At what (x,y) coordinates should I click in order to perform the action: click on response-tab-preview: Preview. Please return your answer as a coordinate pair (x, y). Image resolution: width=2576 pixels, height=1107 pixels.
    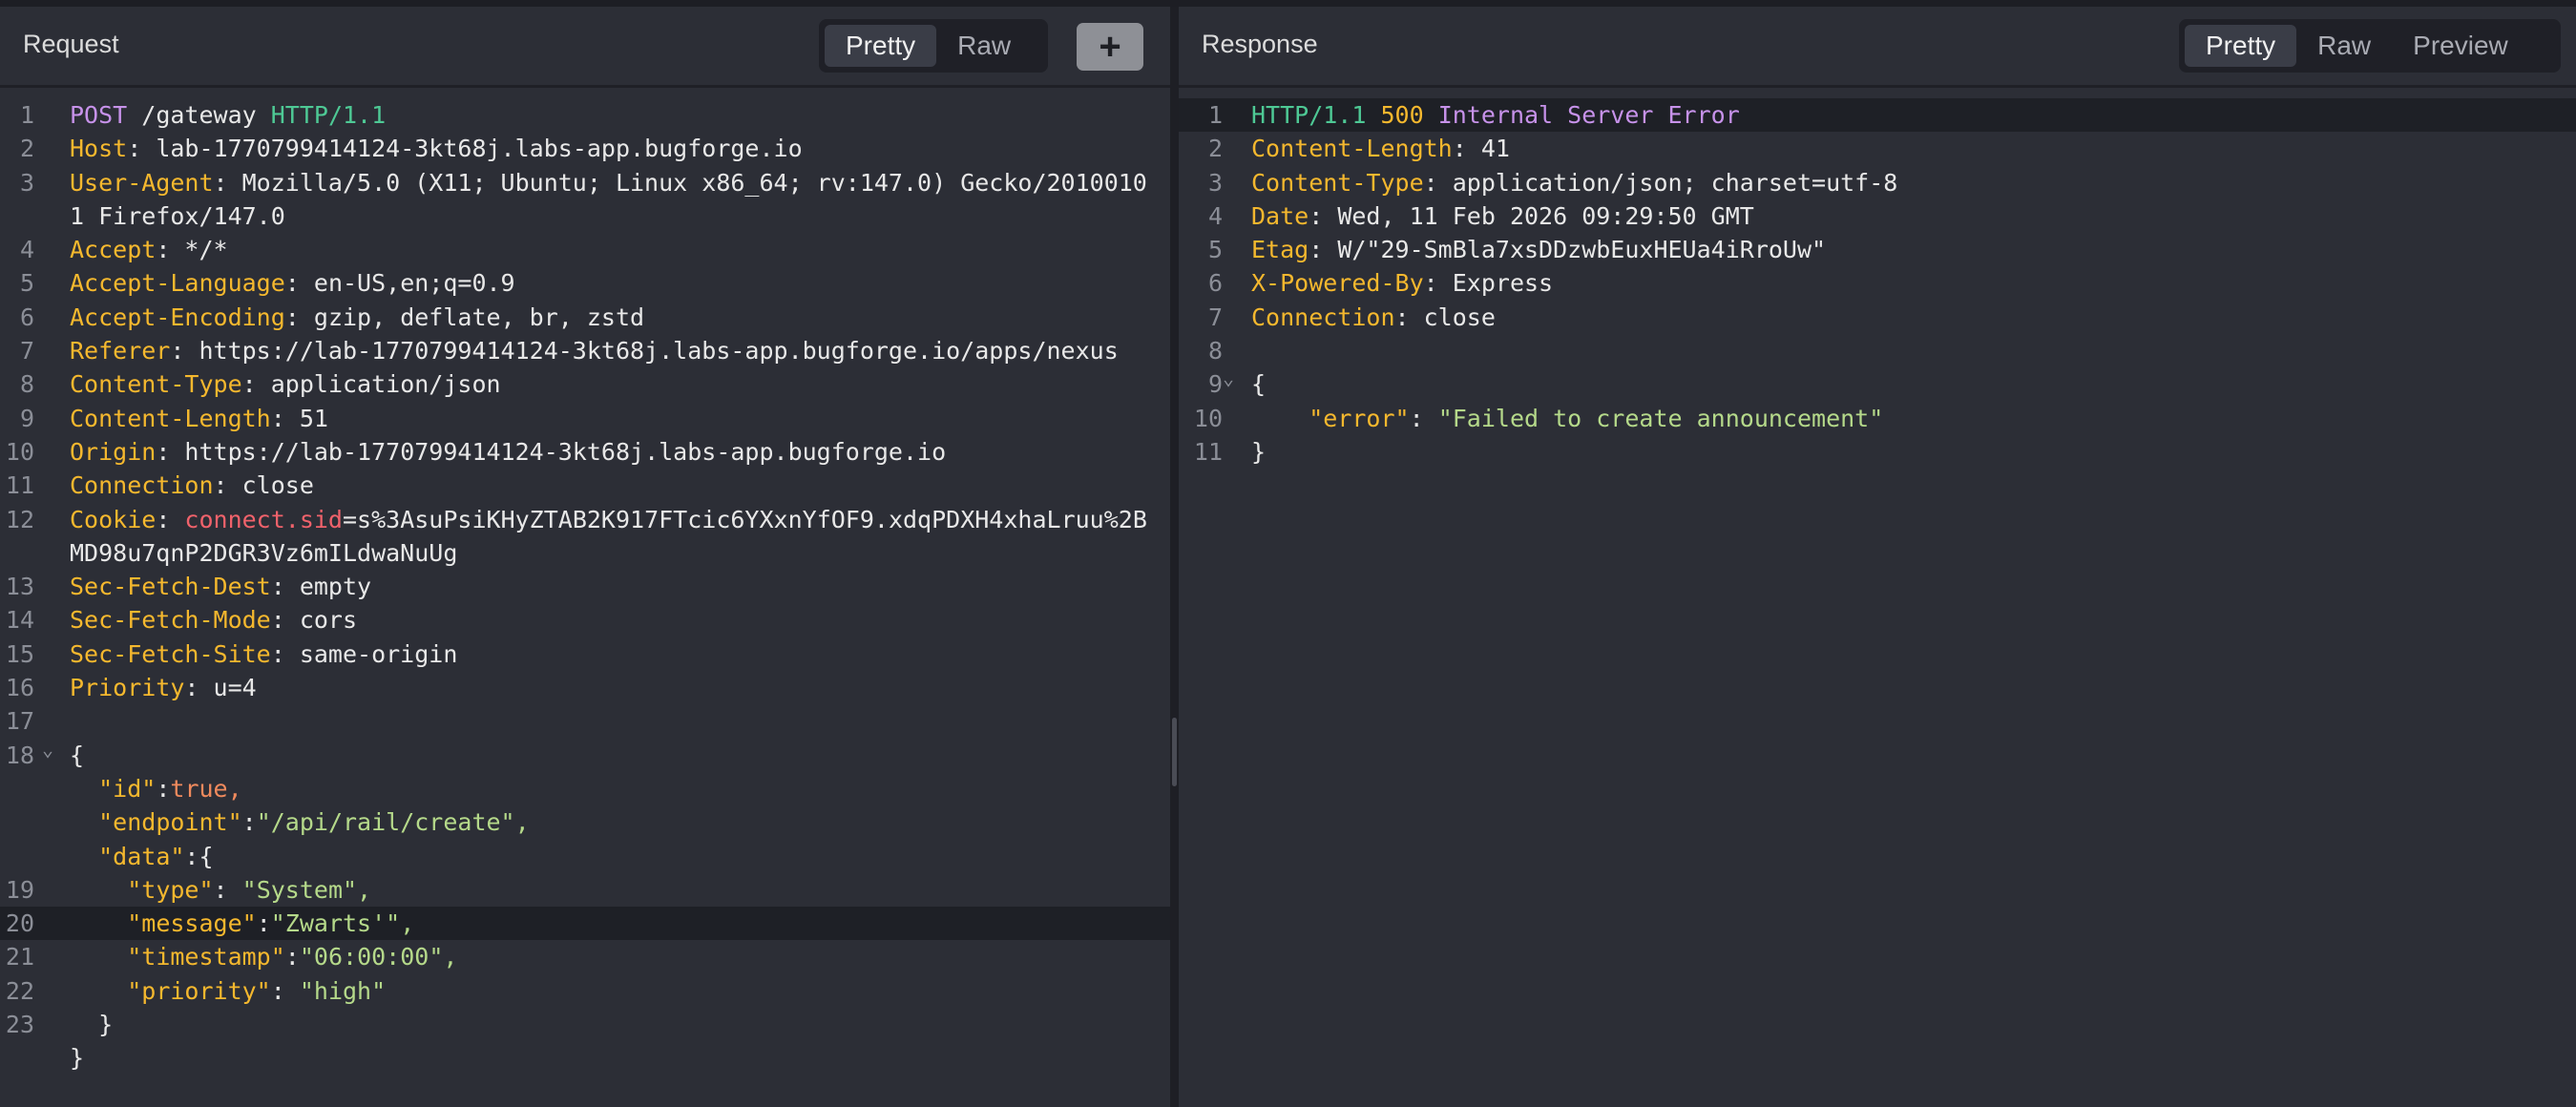
    Looking at the image, I should click on (2460, 46).